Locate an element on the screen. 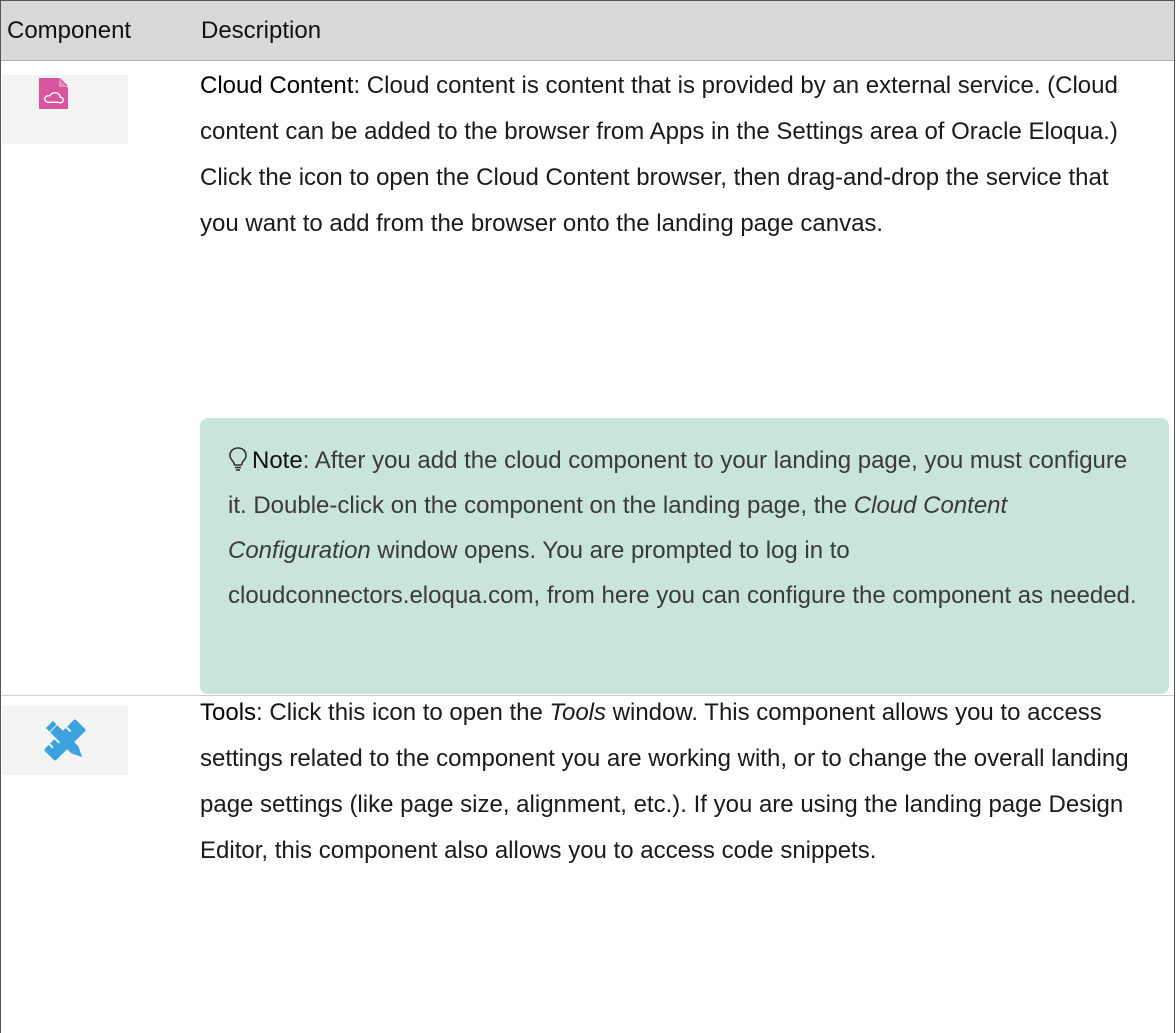  tools-icon-cell is located at coordinates (65, 740).